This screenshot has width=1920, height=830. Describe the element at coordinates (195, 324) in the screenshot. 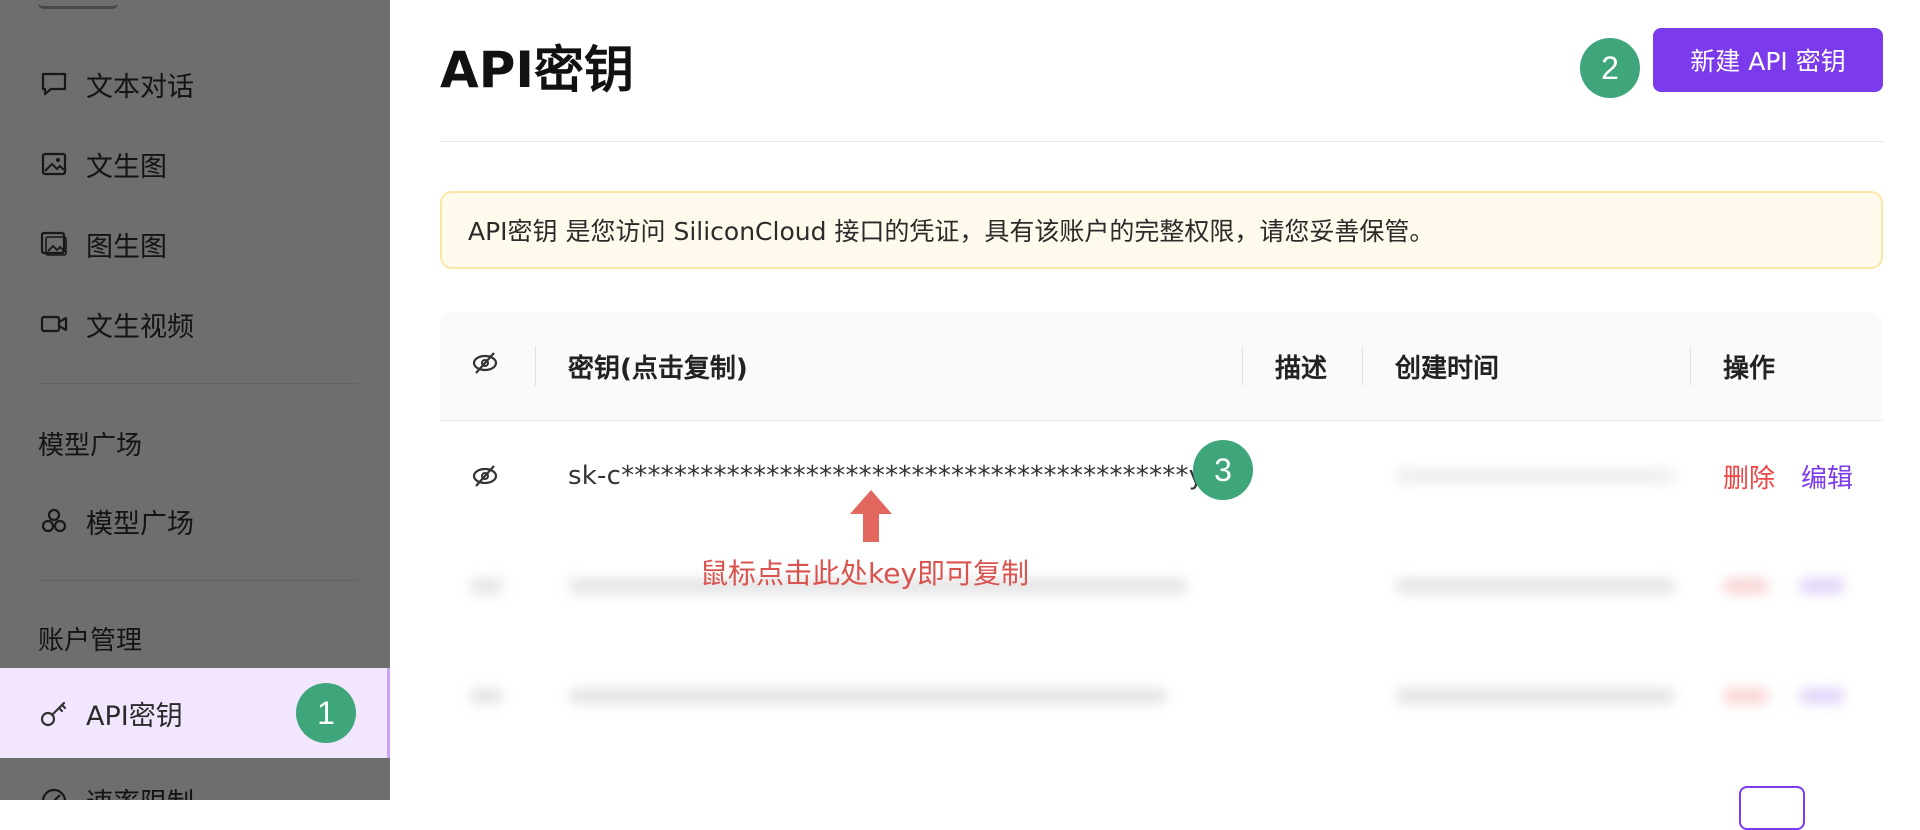

I see `sidebar-item-text-to-video: 文生视频` at that location.